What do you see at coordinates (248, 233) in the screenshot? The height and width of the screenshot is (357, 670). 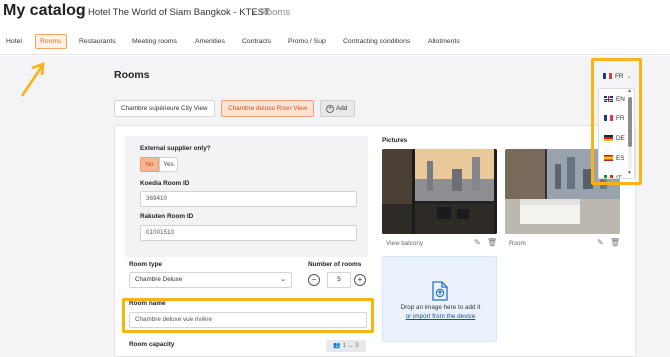 I see `rakuten-input: 01001510` at bounding box center [248, 233].